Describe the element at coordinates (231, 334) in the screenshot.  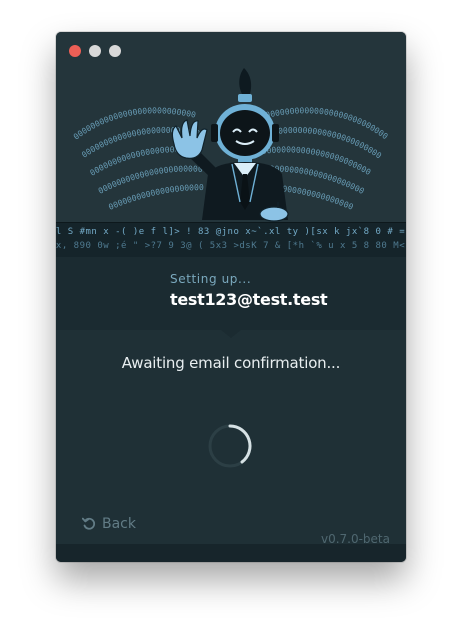
I see `panel-caret` at that location.